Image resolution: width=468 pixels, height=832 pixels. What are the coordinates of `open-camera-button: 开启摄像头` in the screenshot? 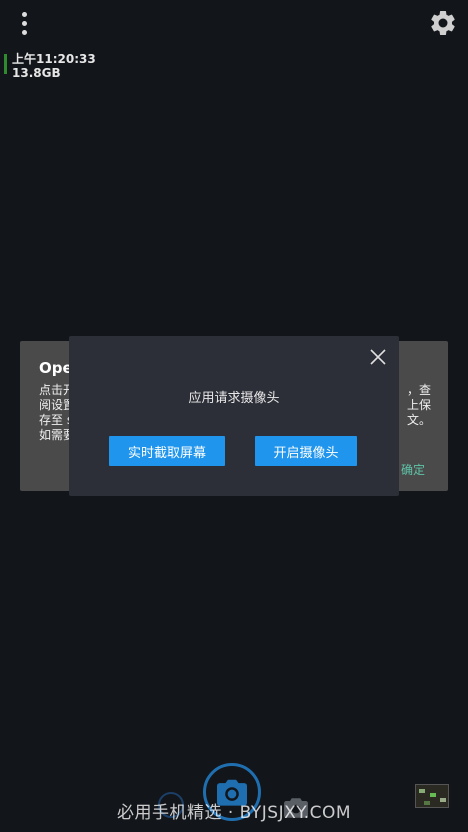 It's located at (306, 451).